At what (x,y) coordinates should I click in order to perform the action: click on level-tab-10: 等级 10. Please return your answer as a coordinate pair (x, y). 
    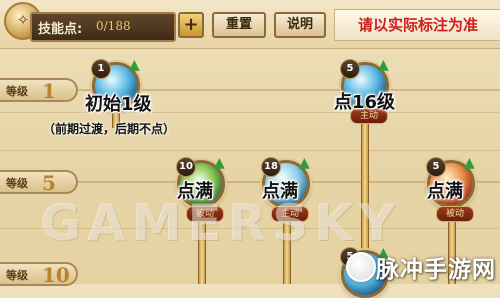
    Looking at the image, I should click on (39, 274).